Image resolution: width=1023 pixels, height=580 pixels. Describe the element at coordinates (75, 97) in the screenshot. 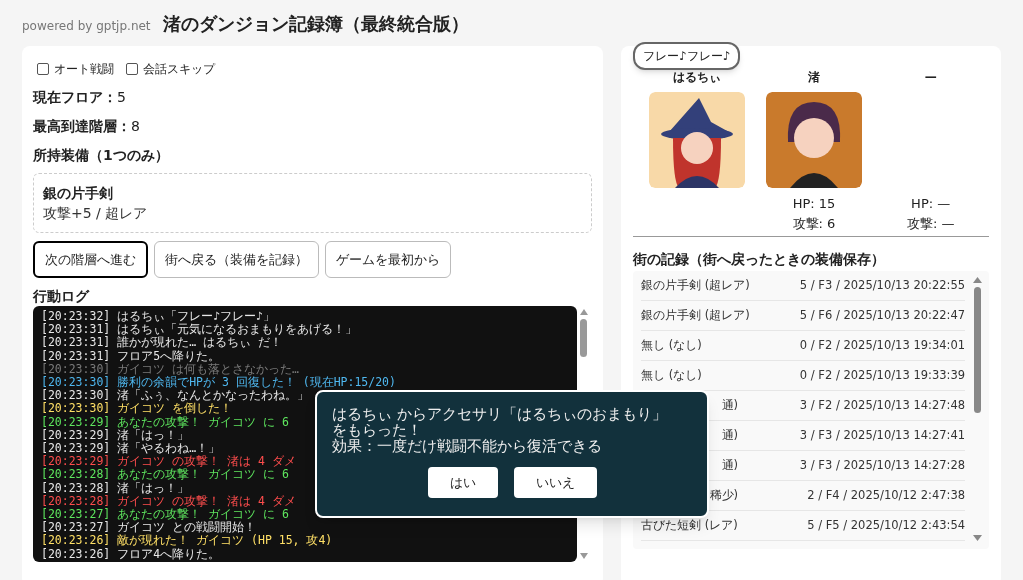

I see `stat-label: 現在フロア：` at that location.